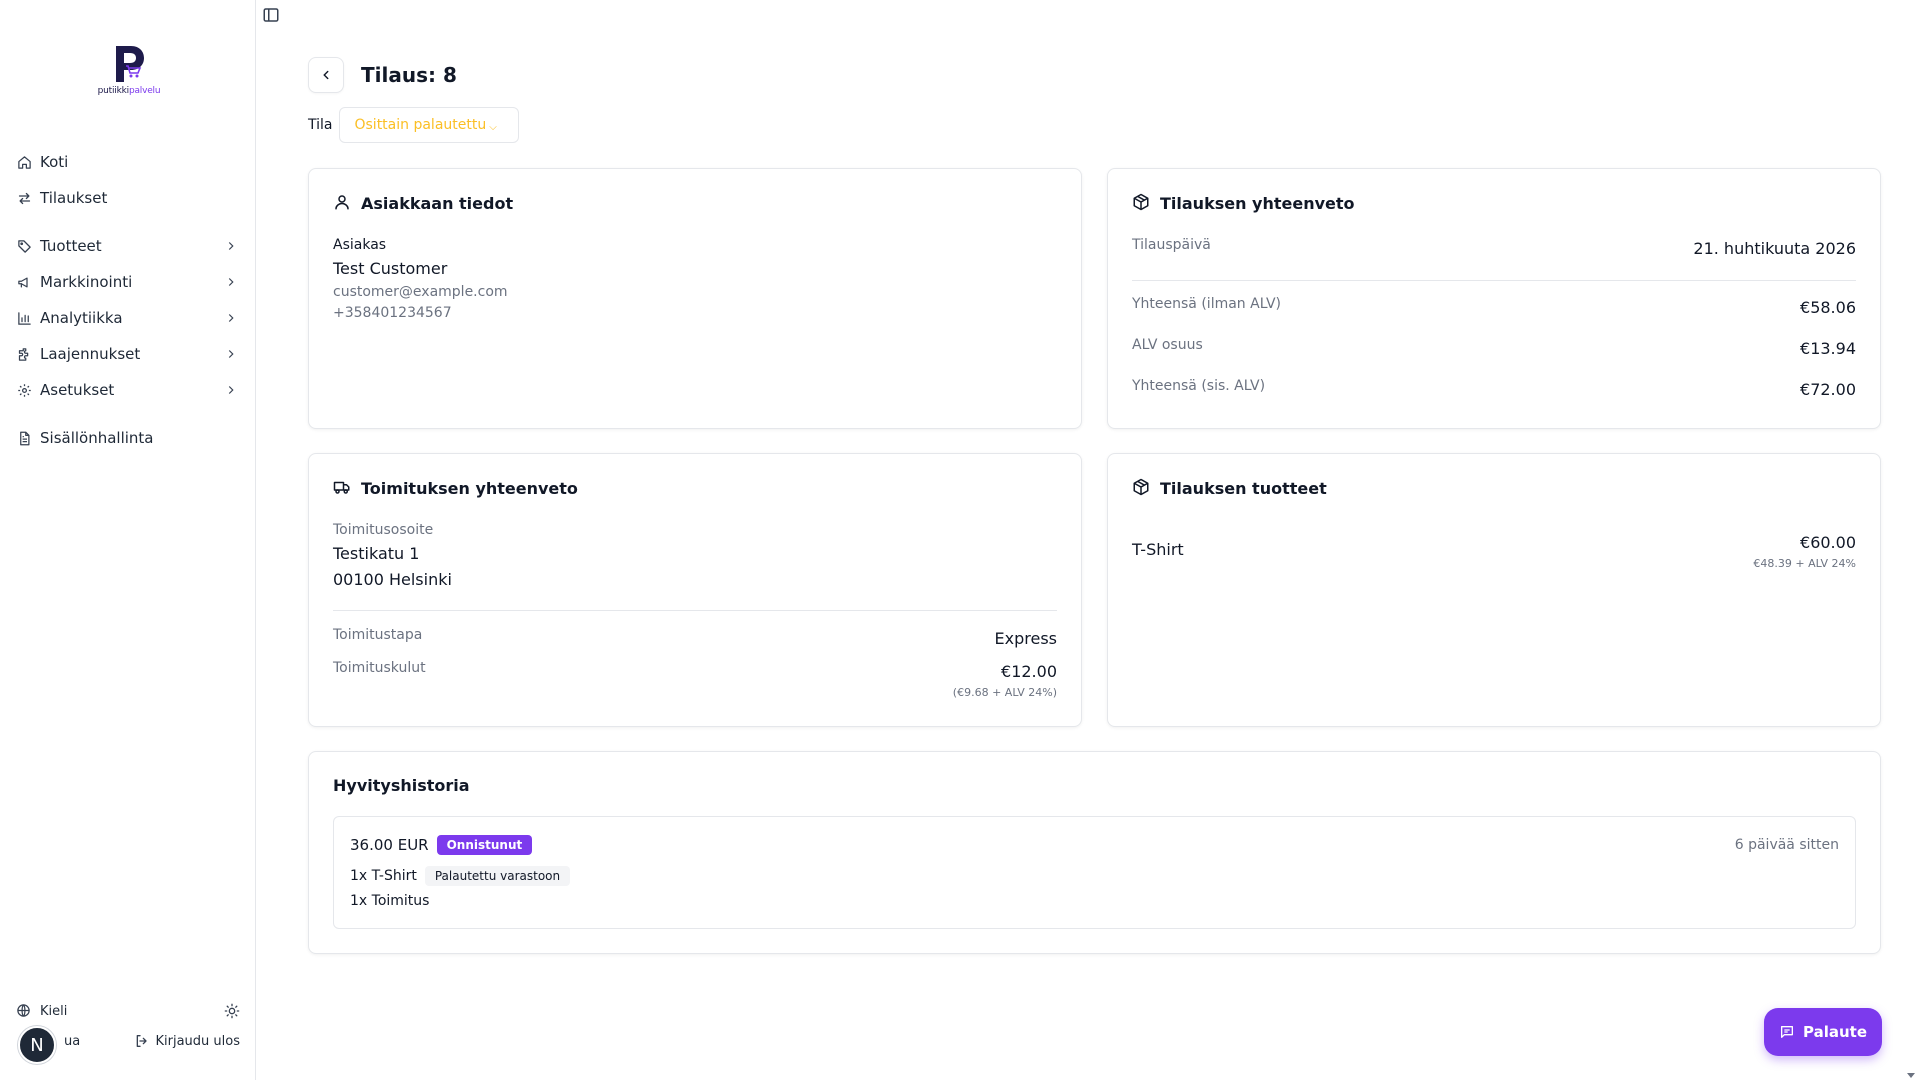 This screenshot has height=1080, width=1920. Describe the element at coordinates (97, 438) in the screenshot. I see `sidebar-item-label: Sisällönhallinta` at that location.